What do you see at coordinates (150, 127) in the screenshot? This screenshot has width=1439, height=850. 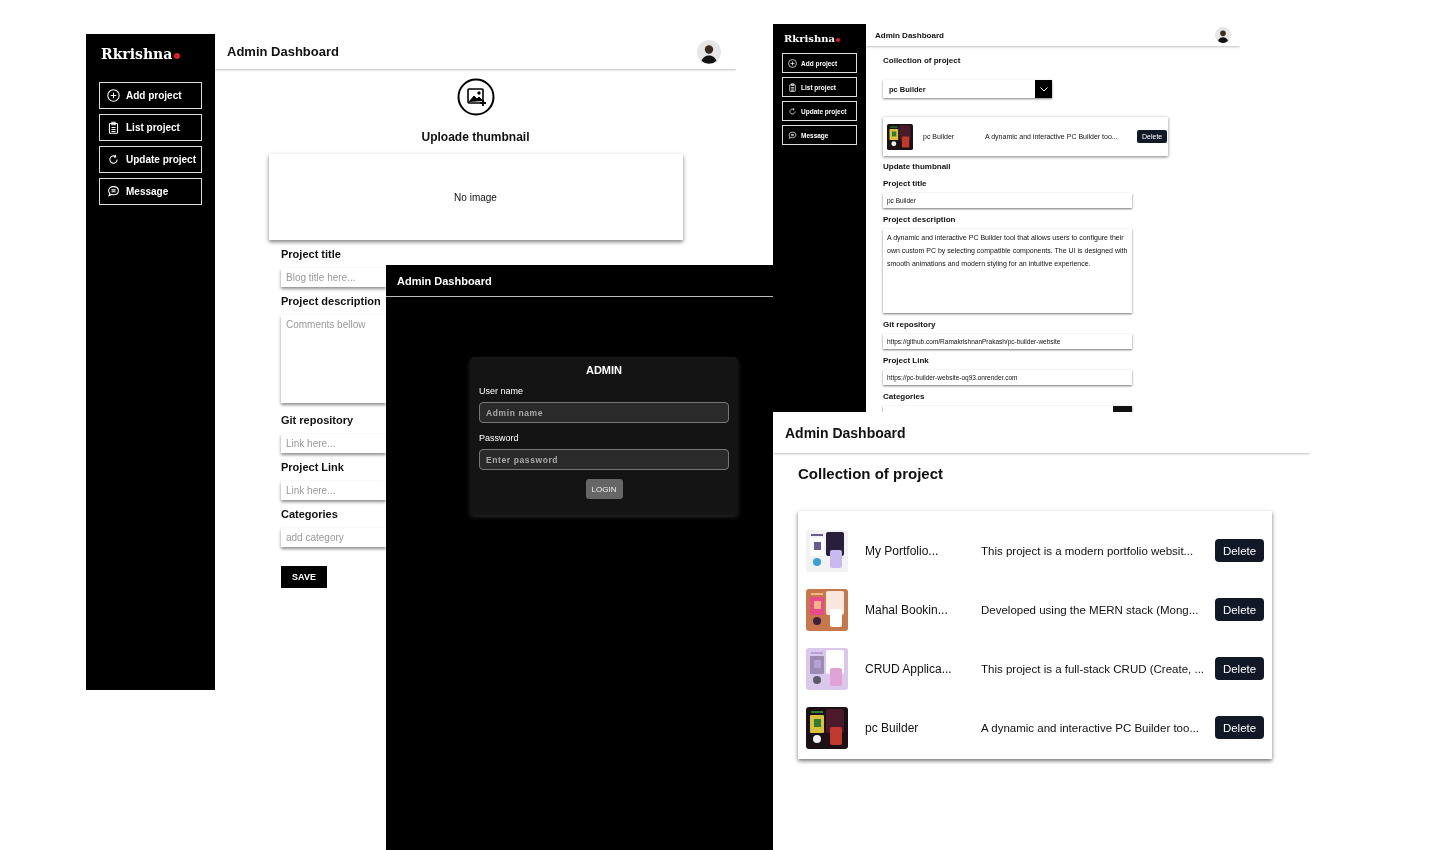 I see `sidebar-item: List project` at bounding box center [150, 127].